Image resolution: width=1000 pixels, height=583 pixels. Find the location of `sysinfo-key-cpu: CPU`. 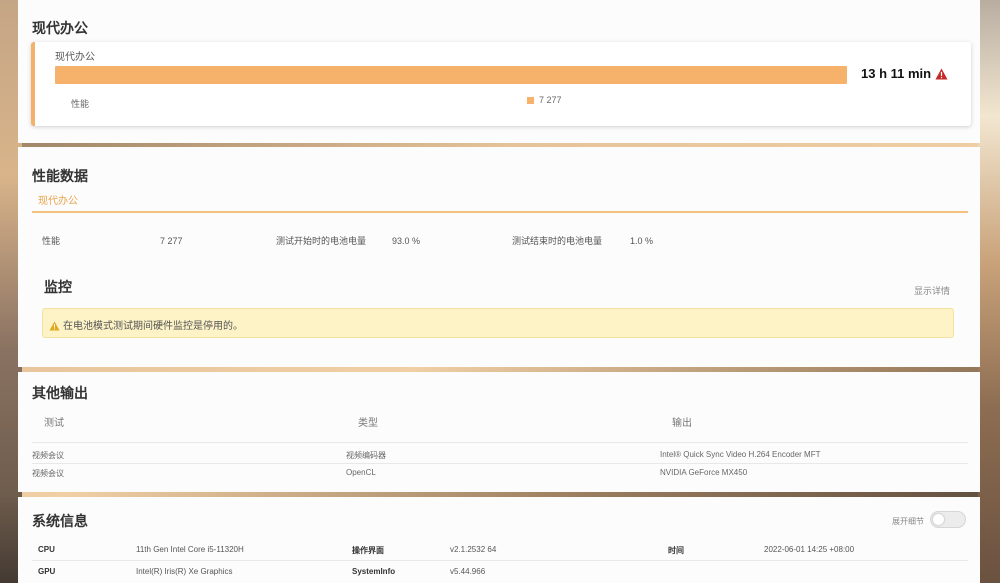

sysinfo-key-cpu: CPU is located at coordinates (46, 549).